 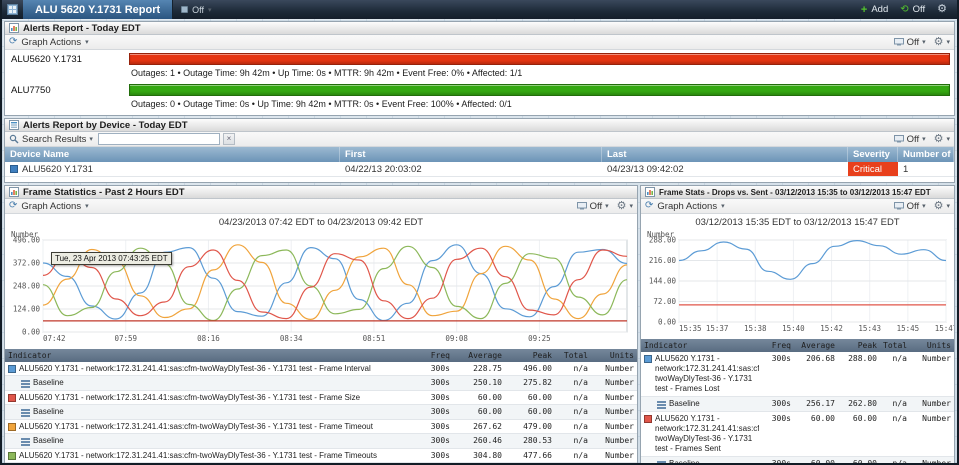 I want to click on search-results-menu: Search Results ▾, so click(x=51, y=139).